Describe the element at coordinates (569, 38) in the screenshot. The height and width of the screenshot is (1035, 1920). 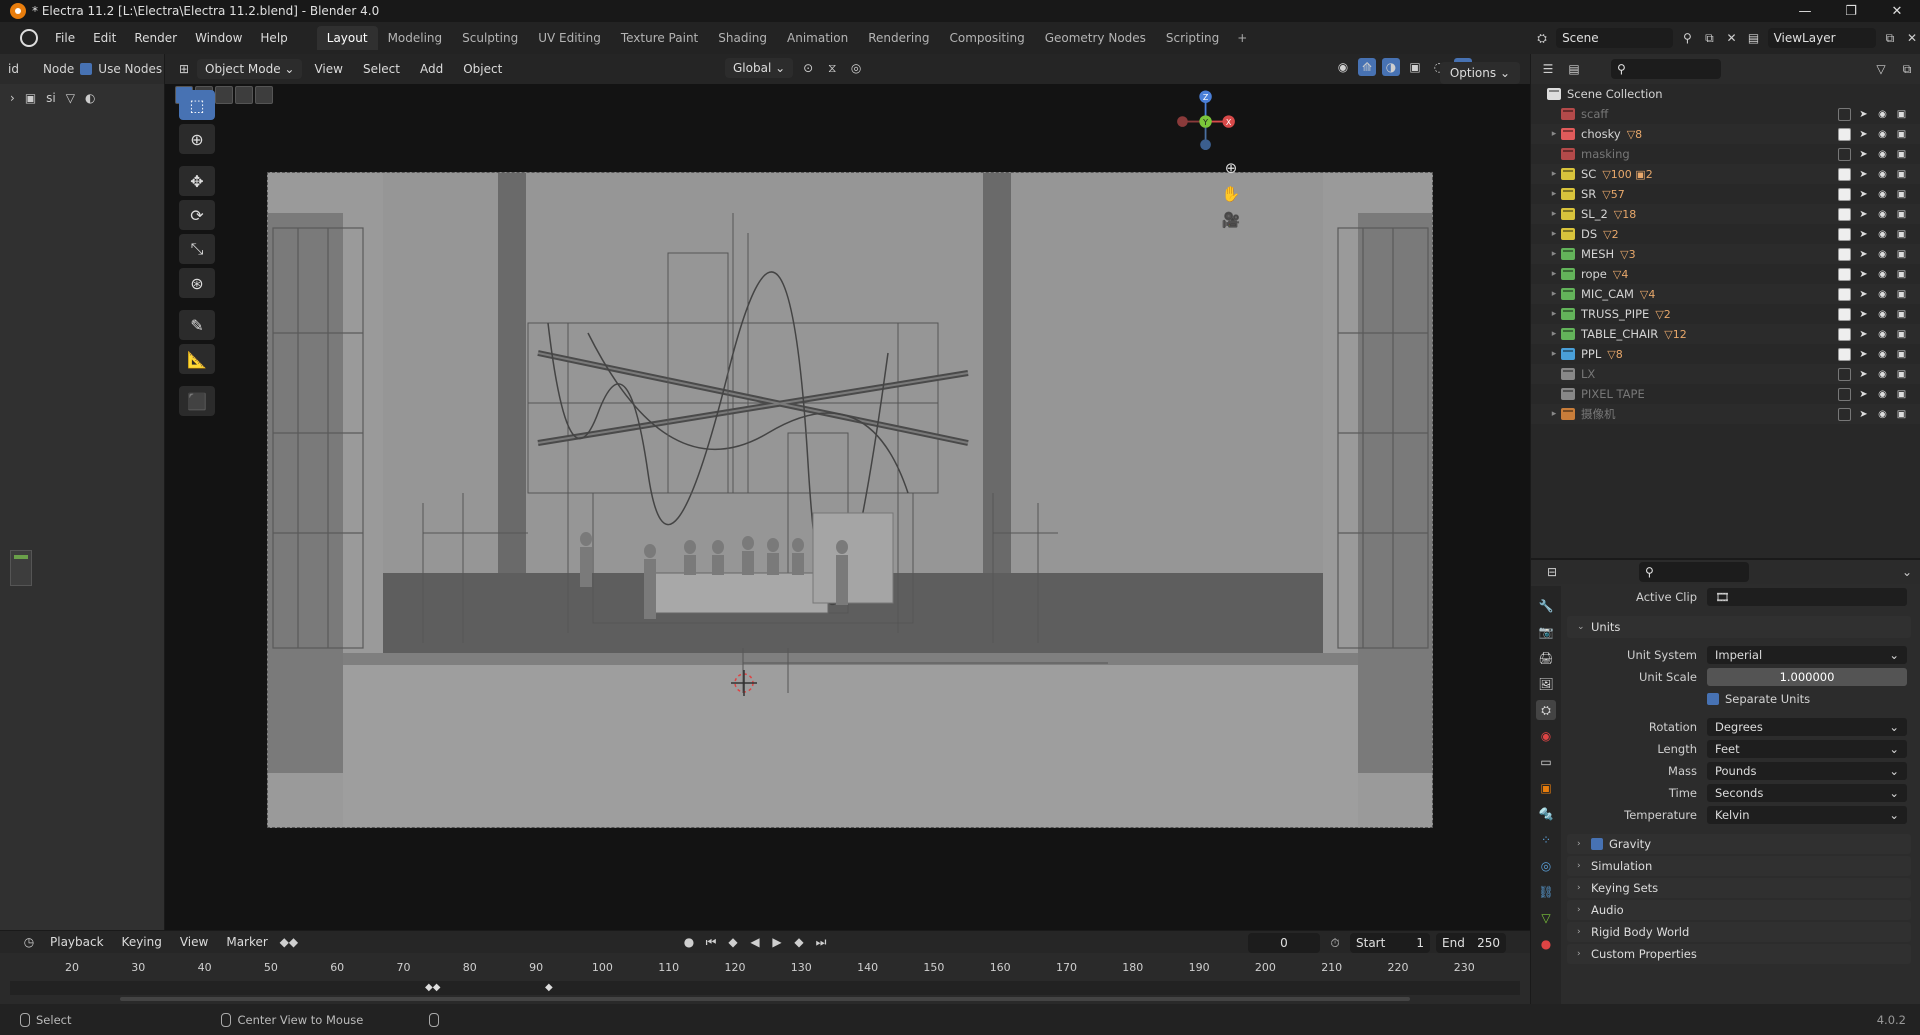
I see `tab-uv-editing: UV Editing` at that location.